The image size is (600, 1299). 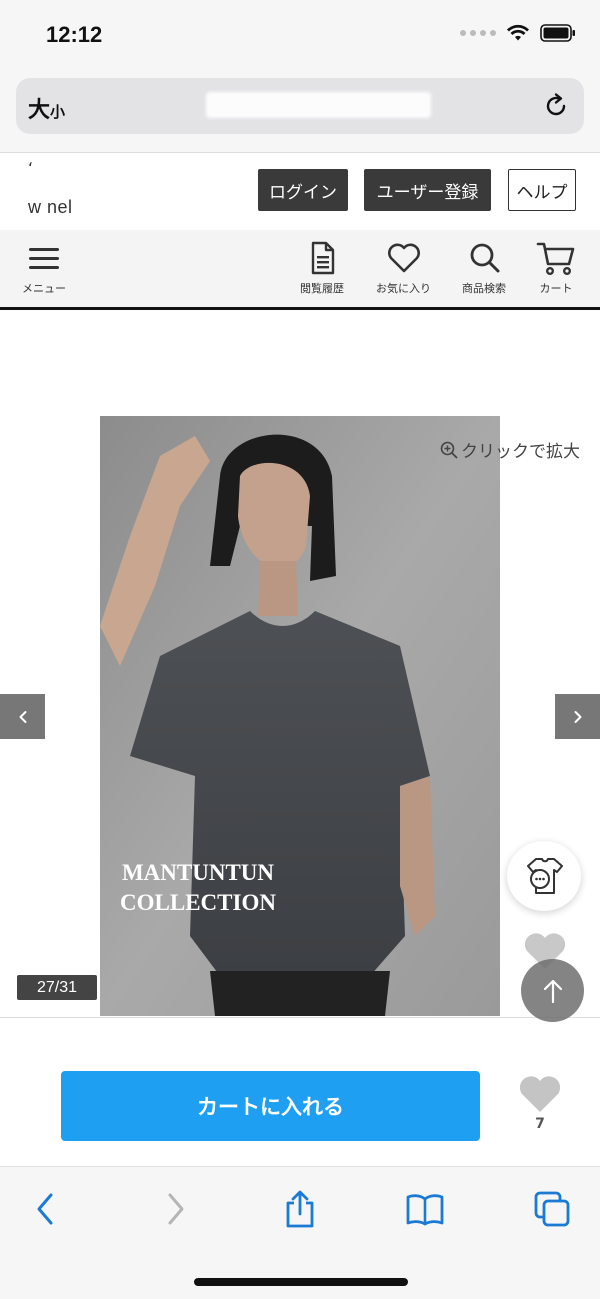 I want to click on browser-toolbar, so click(x=300, y=1232).